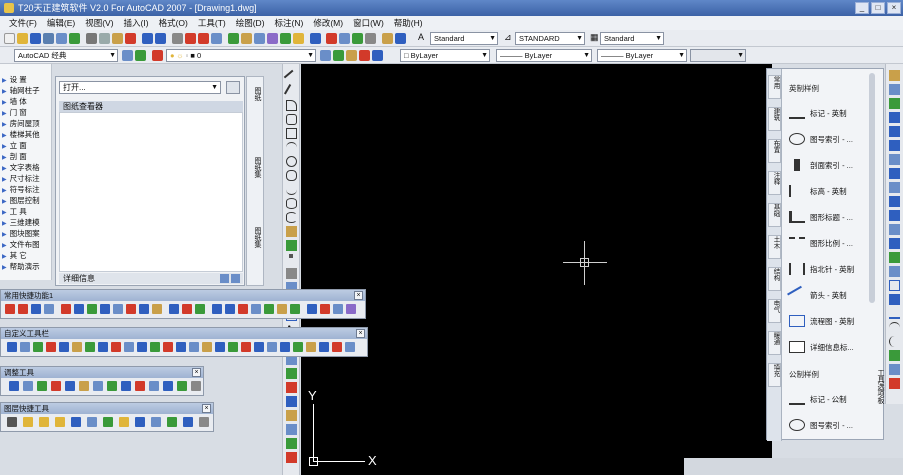 Image resolution: width=903 pixels, height=475 pixels. I want to click on float-toolbar-title: 调整工具 ×, so click(102, 372).